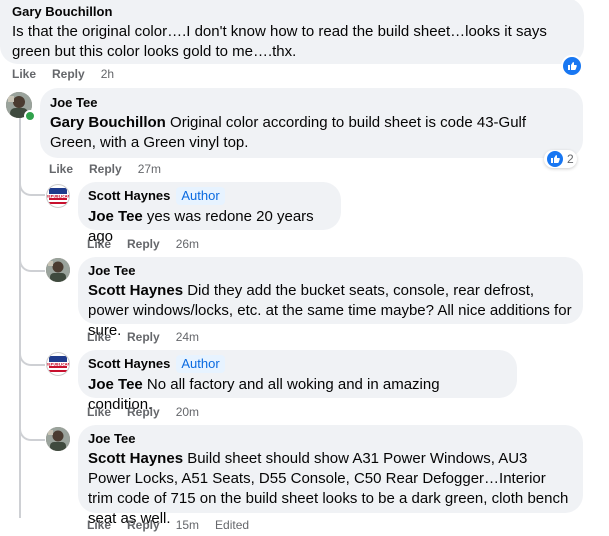 The height and width of the screenshot is (536, 609). Describe the element at coordinates (292, 11) in the screenshot. I see `comment-author: Gary Bouchillon` at that location.